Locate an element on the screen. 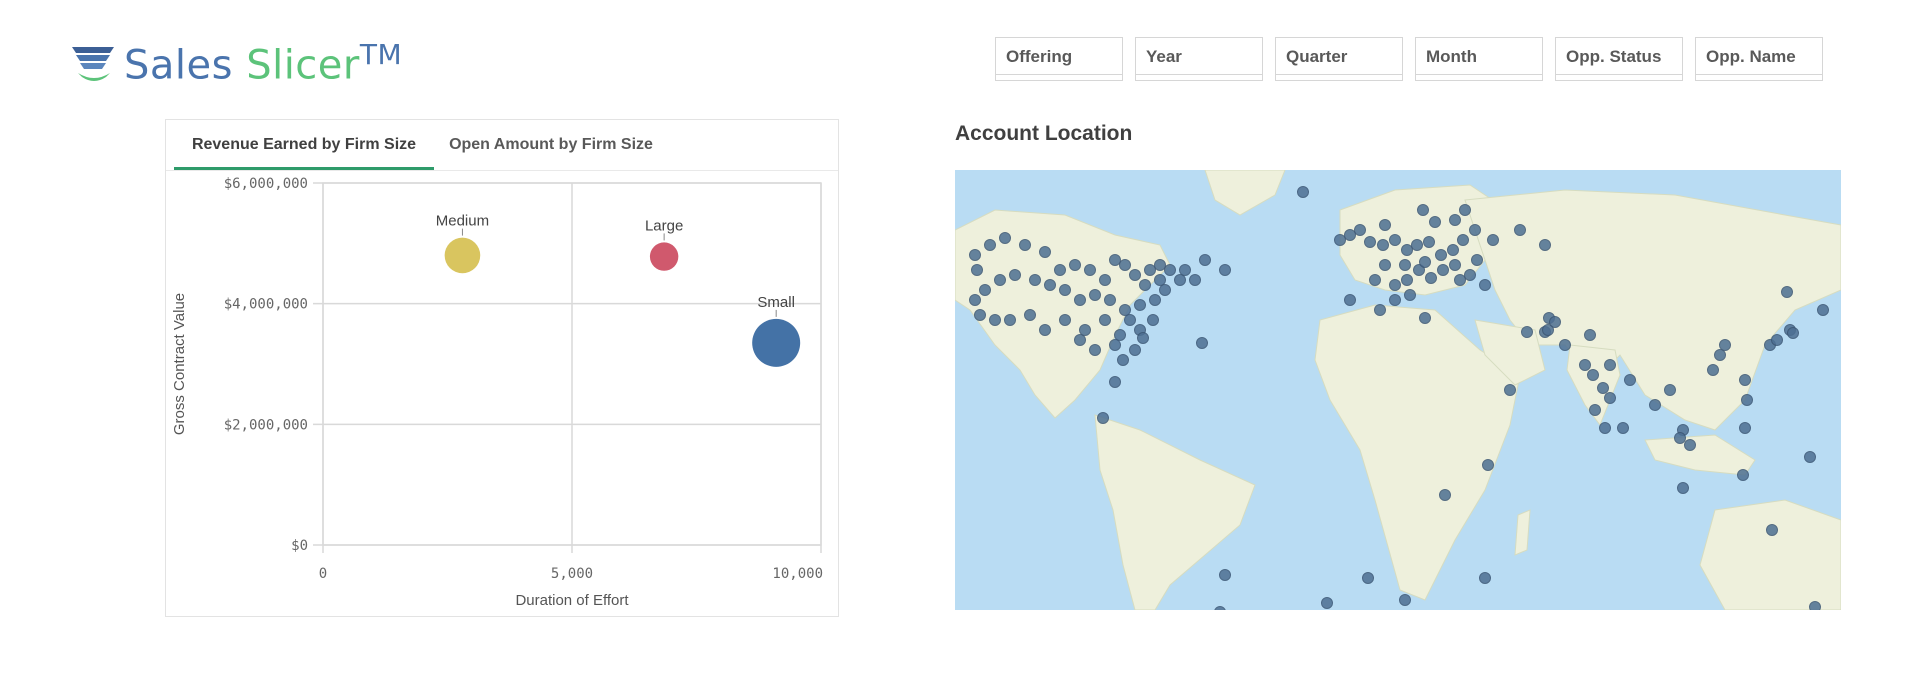 This screenshot has width=1920, height=675. bubble-large is located at coordinates (664, 256).